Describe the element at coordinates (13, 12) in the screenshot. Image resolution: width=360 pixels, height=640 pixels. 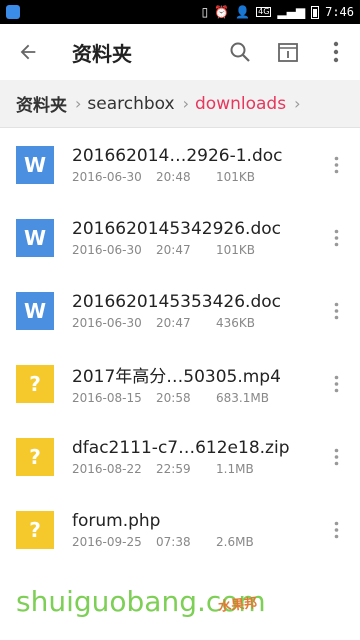
I see `app-notification-icon` at that location.